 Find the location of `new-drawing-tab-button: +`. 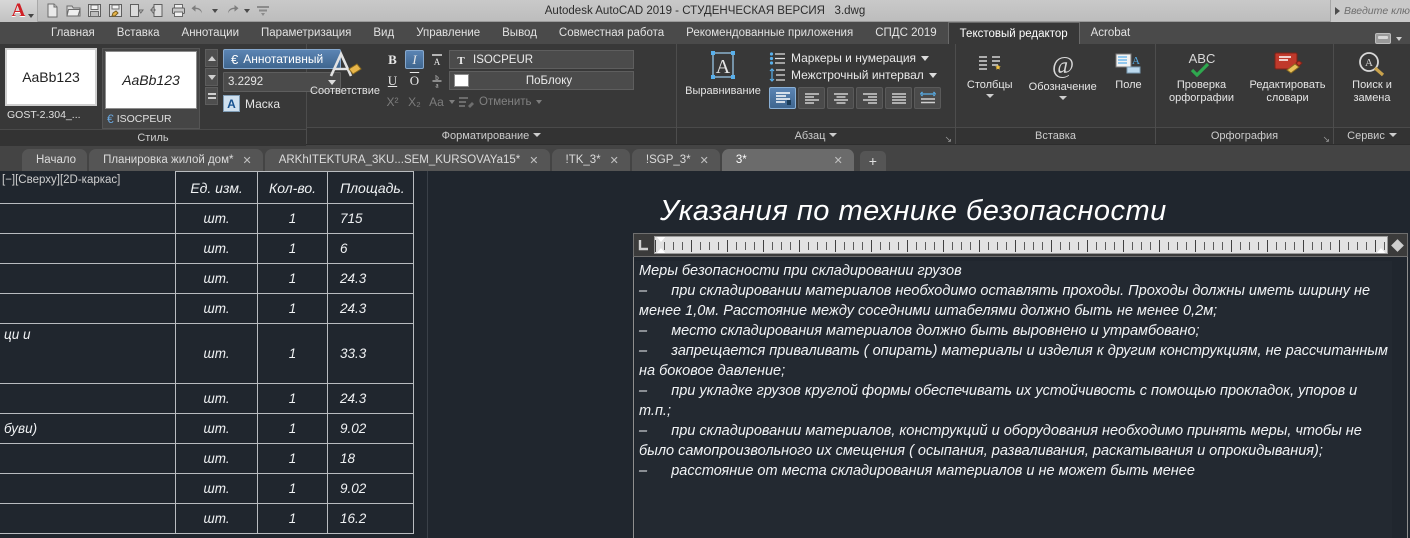

new-drawing-tab-button: + is located at coordinates (872, 161).